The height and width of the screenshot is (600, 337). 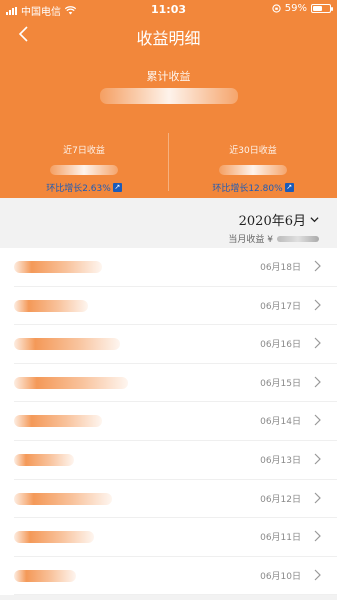 I want to click on battery-icon, so click(x=322, y=8).